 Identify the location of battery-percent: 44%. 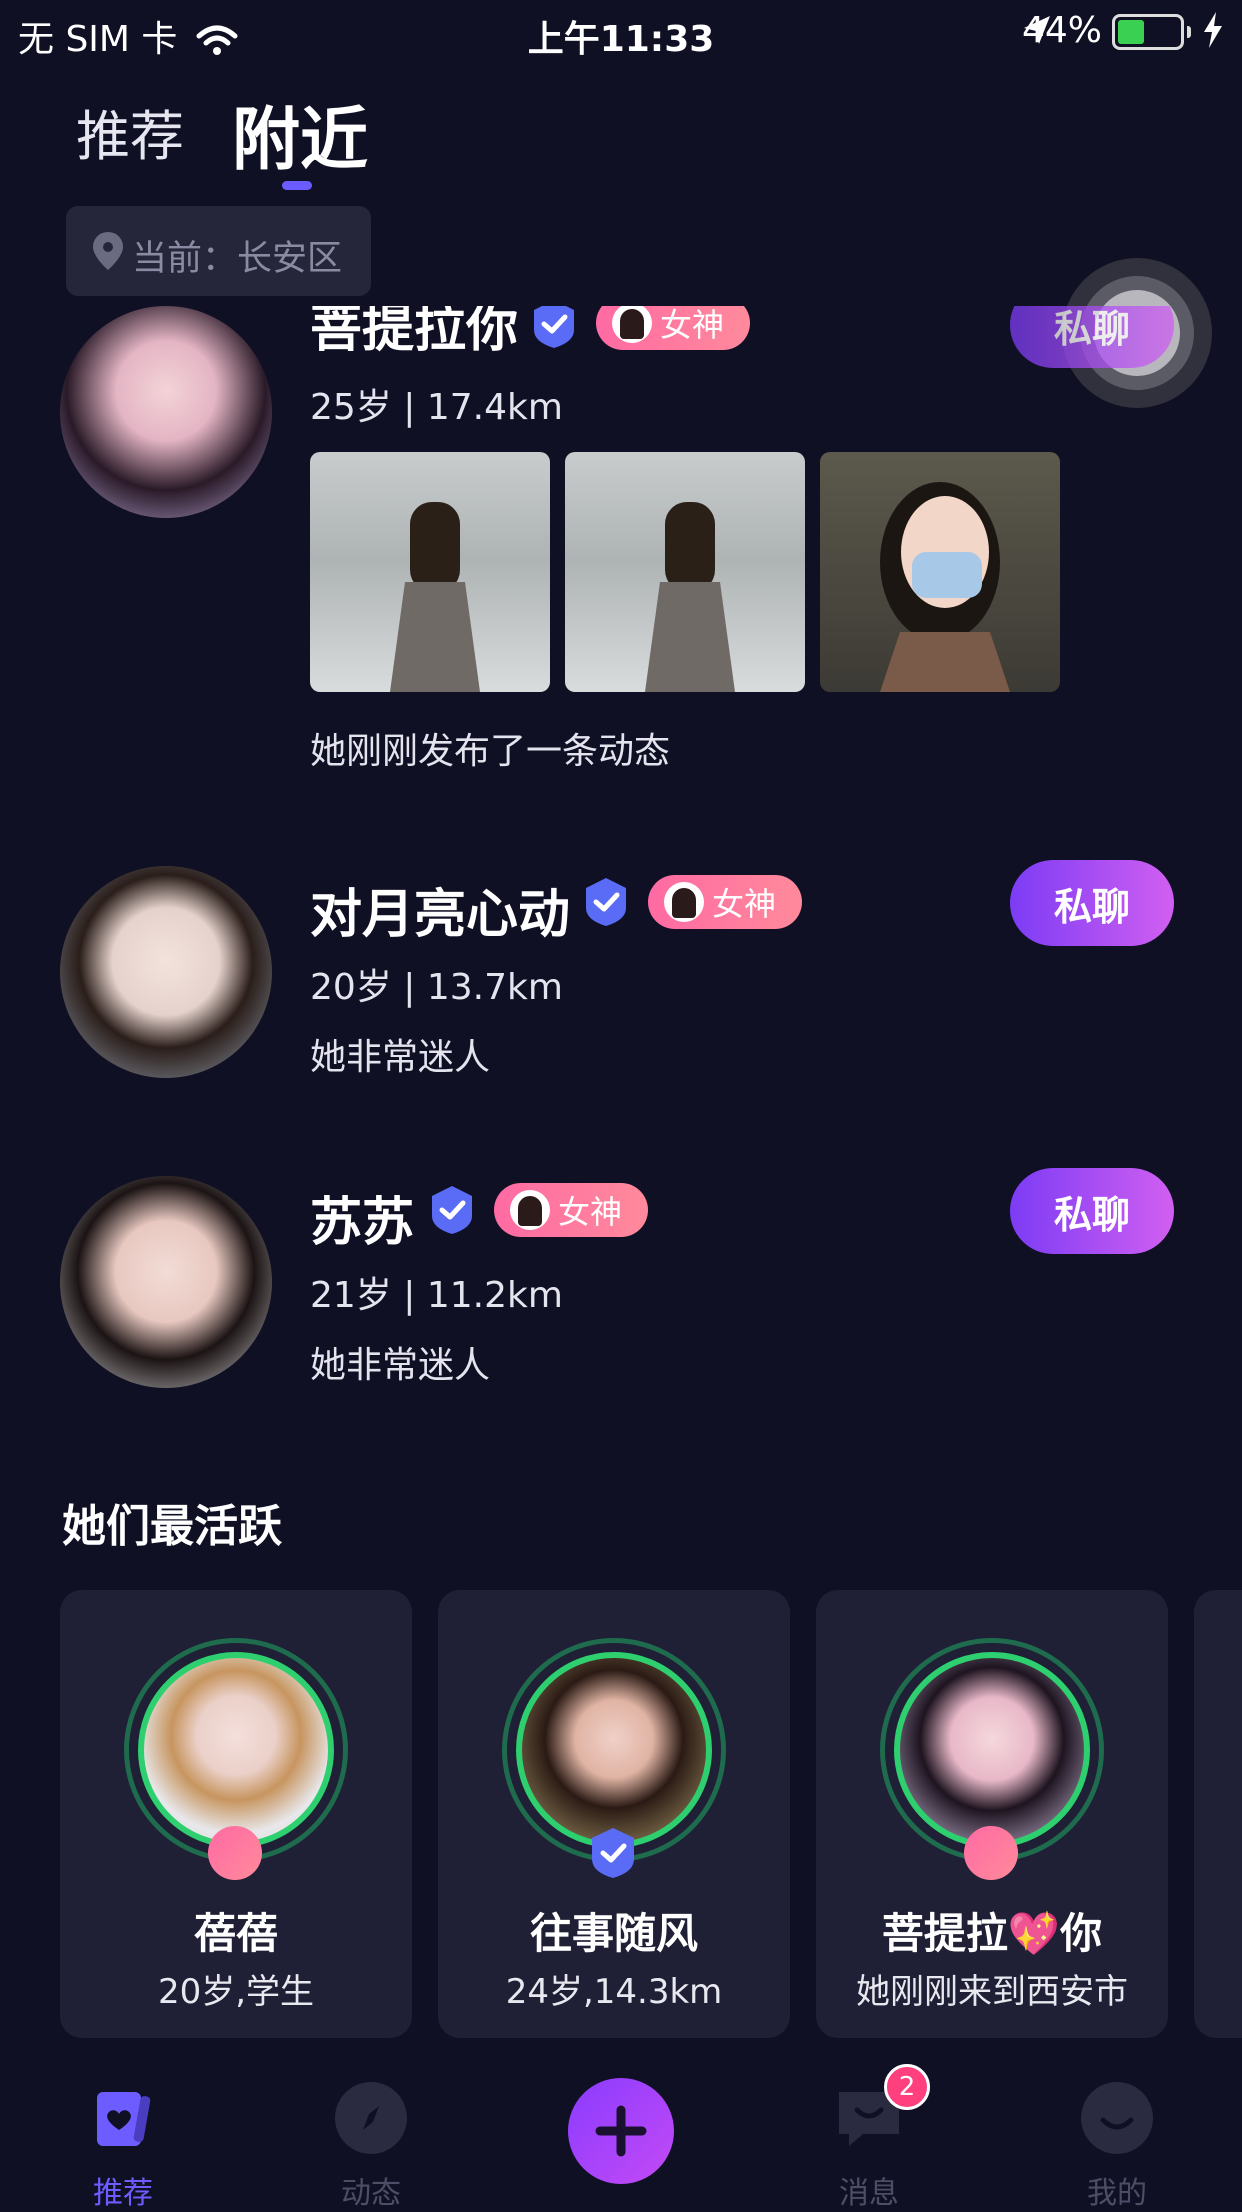
(1061, 30).